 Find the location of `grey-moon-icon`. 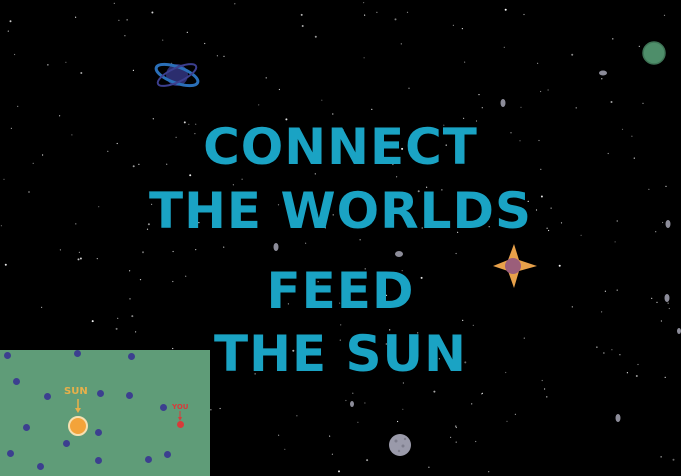

grey-moon-icon is located at coordinates (400, 445).